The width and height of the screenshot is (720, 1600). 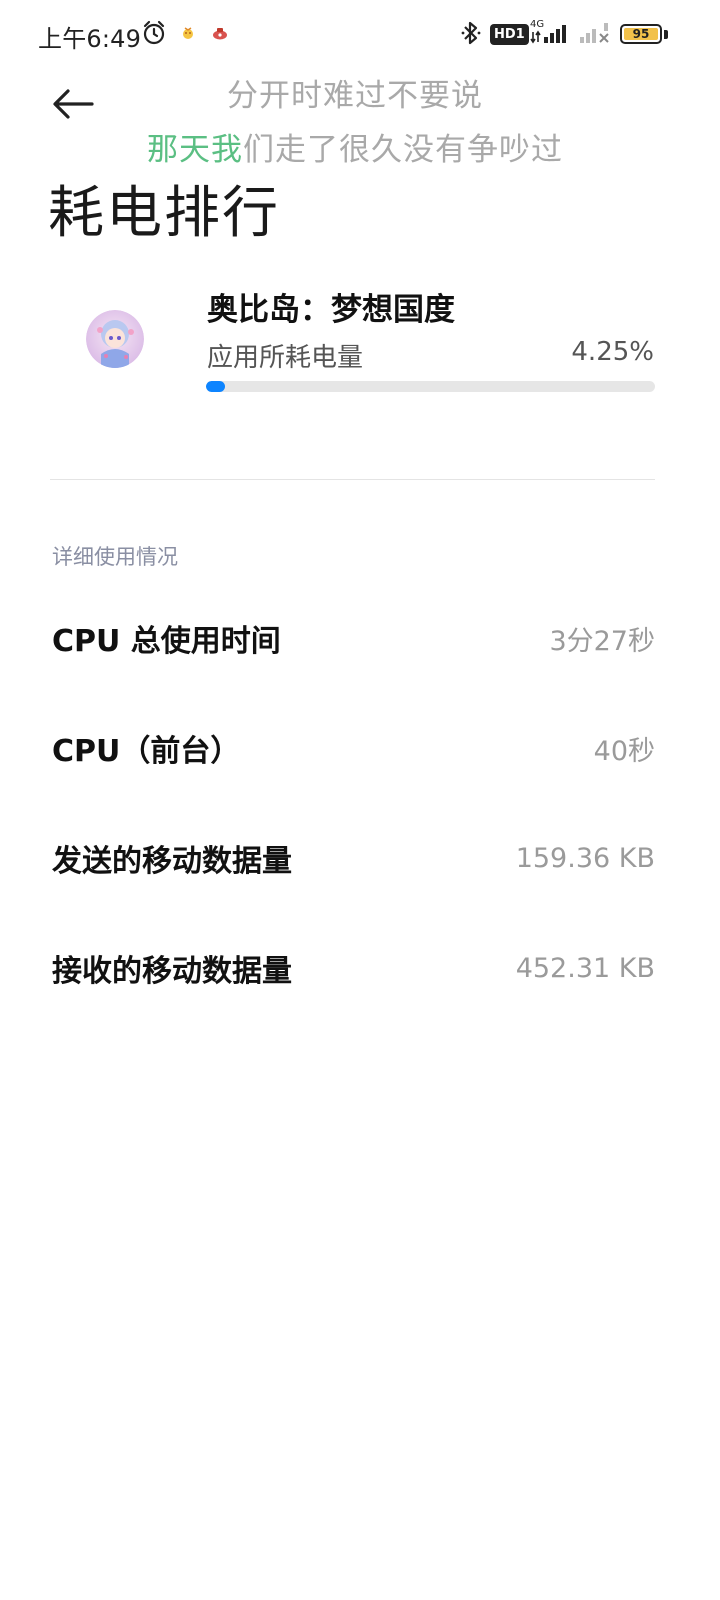 What do you see at coordinates (353, 748) in the screenshot?
I see `detail-row-cpu-foreground: CPU（前台） 40秒` at bounding box center [353, 748].